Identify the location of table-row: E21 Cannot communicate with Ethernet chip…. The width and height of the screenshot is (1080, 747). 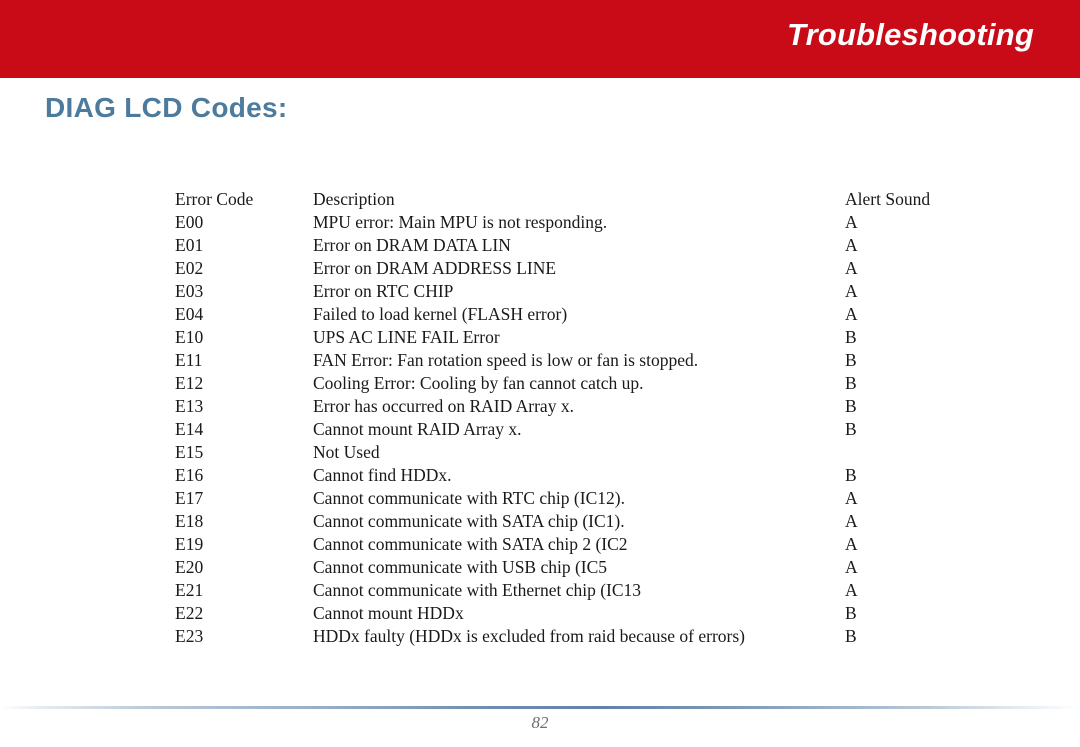
(540, 590).